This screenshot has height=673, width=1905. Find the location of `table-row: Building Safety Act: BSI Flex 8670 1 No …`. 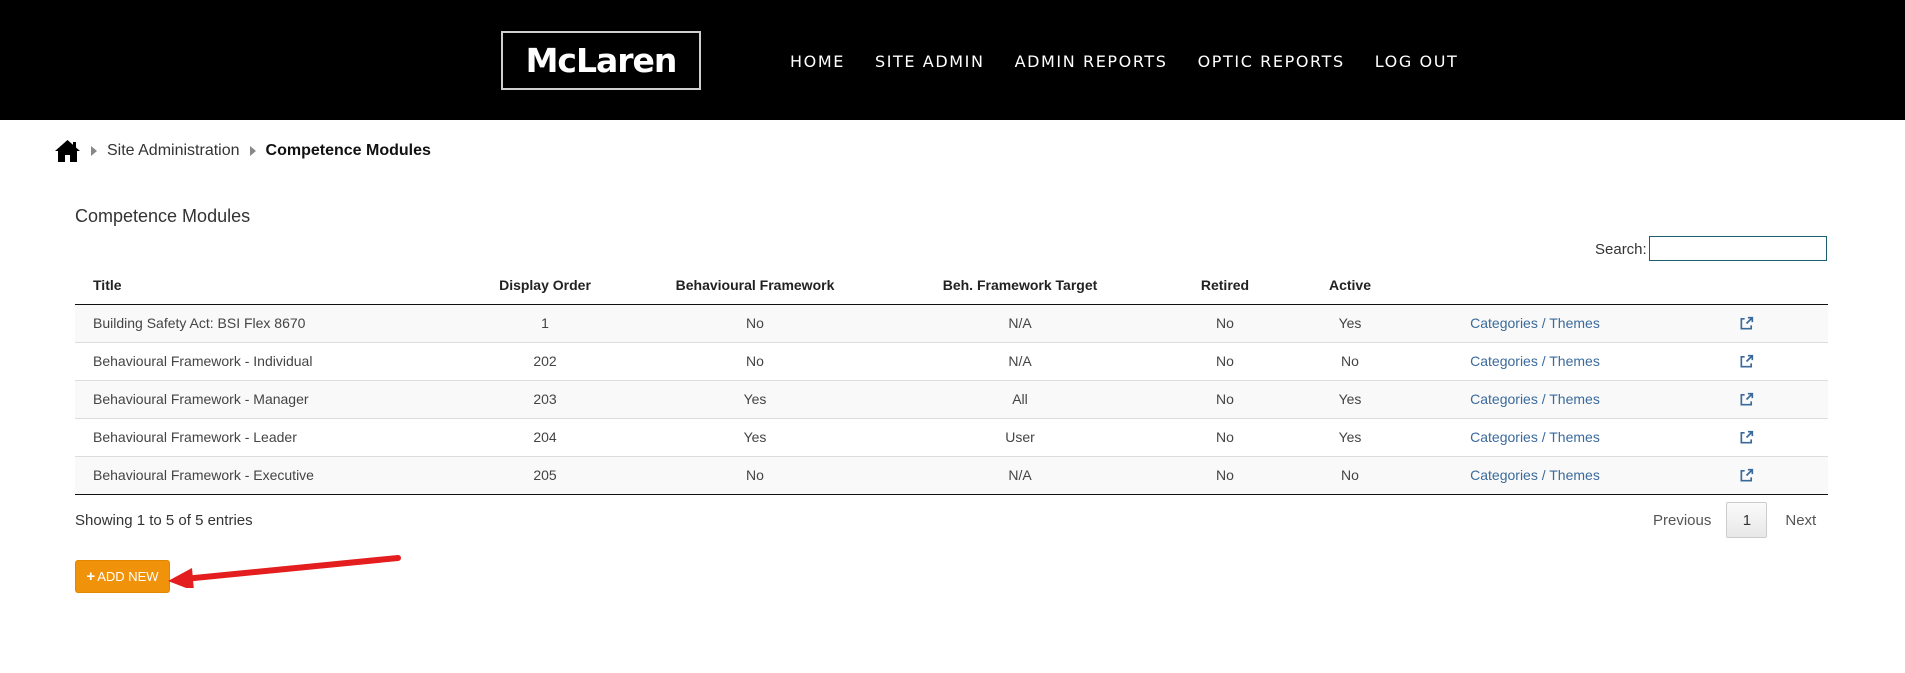

table-row: Building Safety Act: BSI Flex 8670 1 No … is located at coordinates (951, 323).